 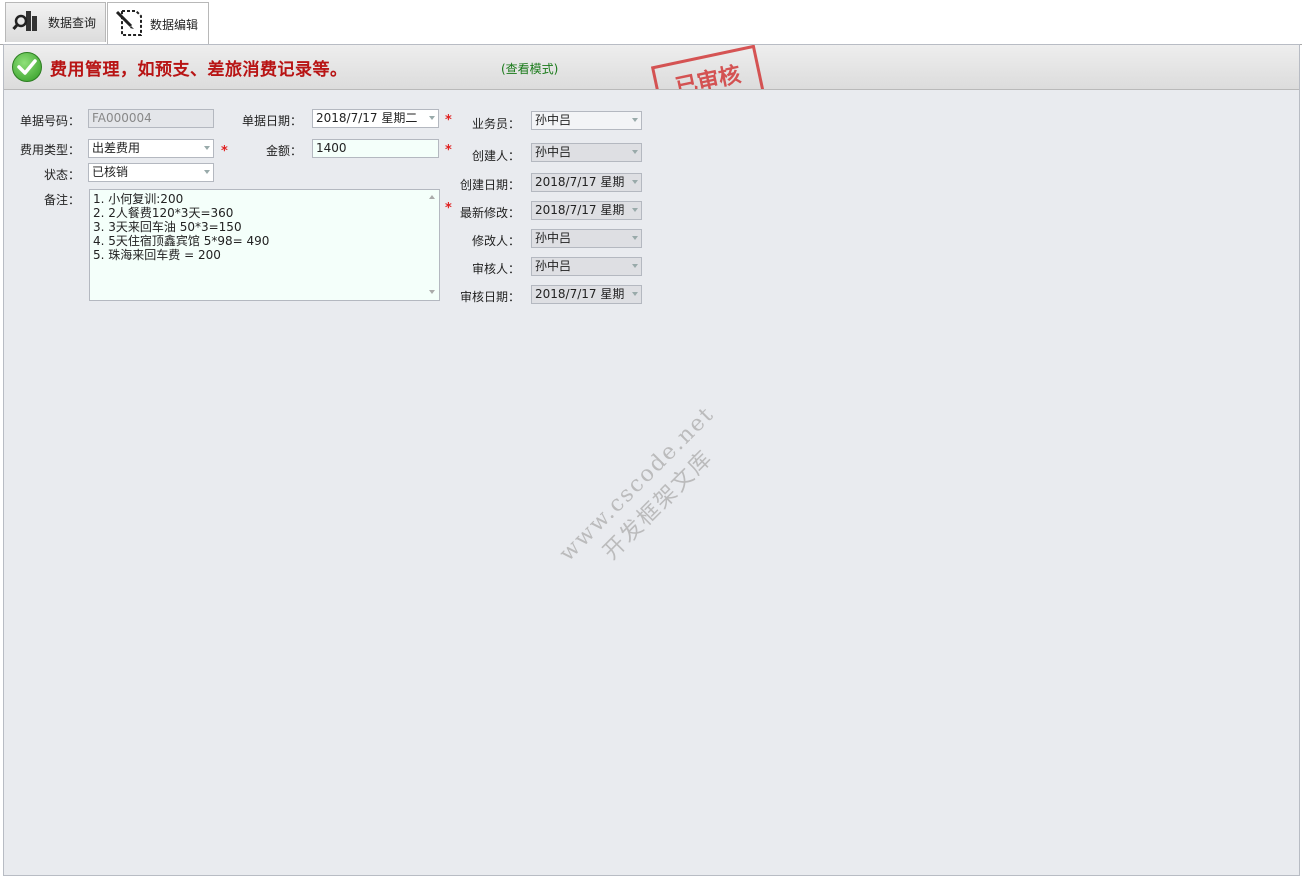 I want to click on approved-stamp: 已审核, so click(x=709, y=67).